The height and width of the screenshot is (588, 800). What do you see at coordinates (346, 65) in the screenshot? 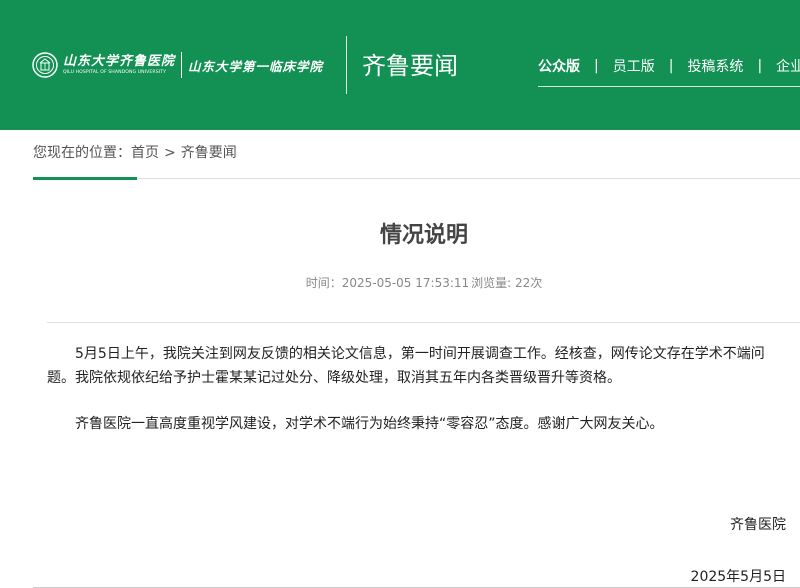
I see `header-divider` at bounding box center [346, 65].